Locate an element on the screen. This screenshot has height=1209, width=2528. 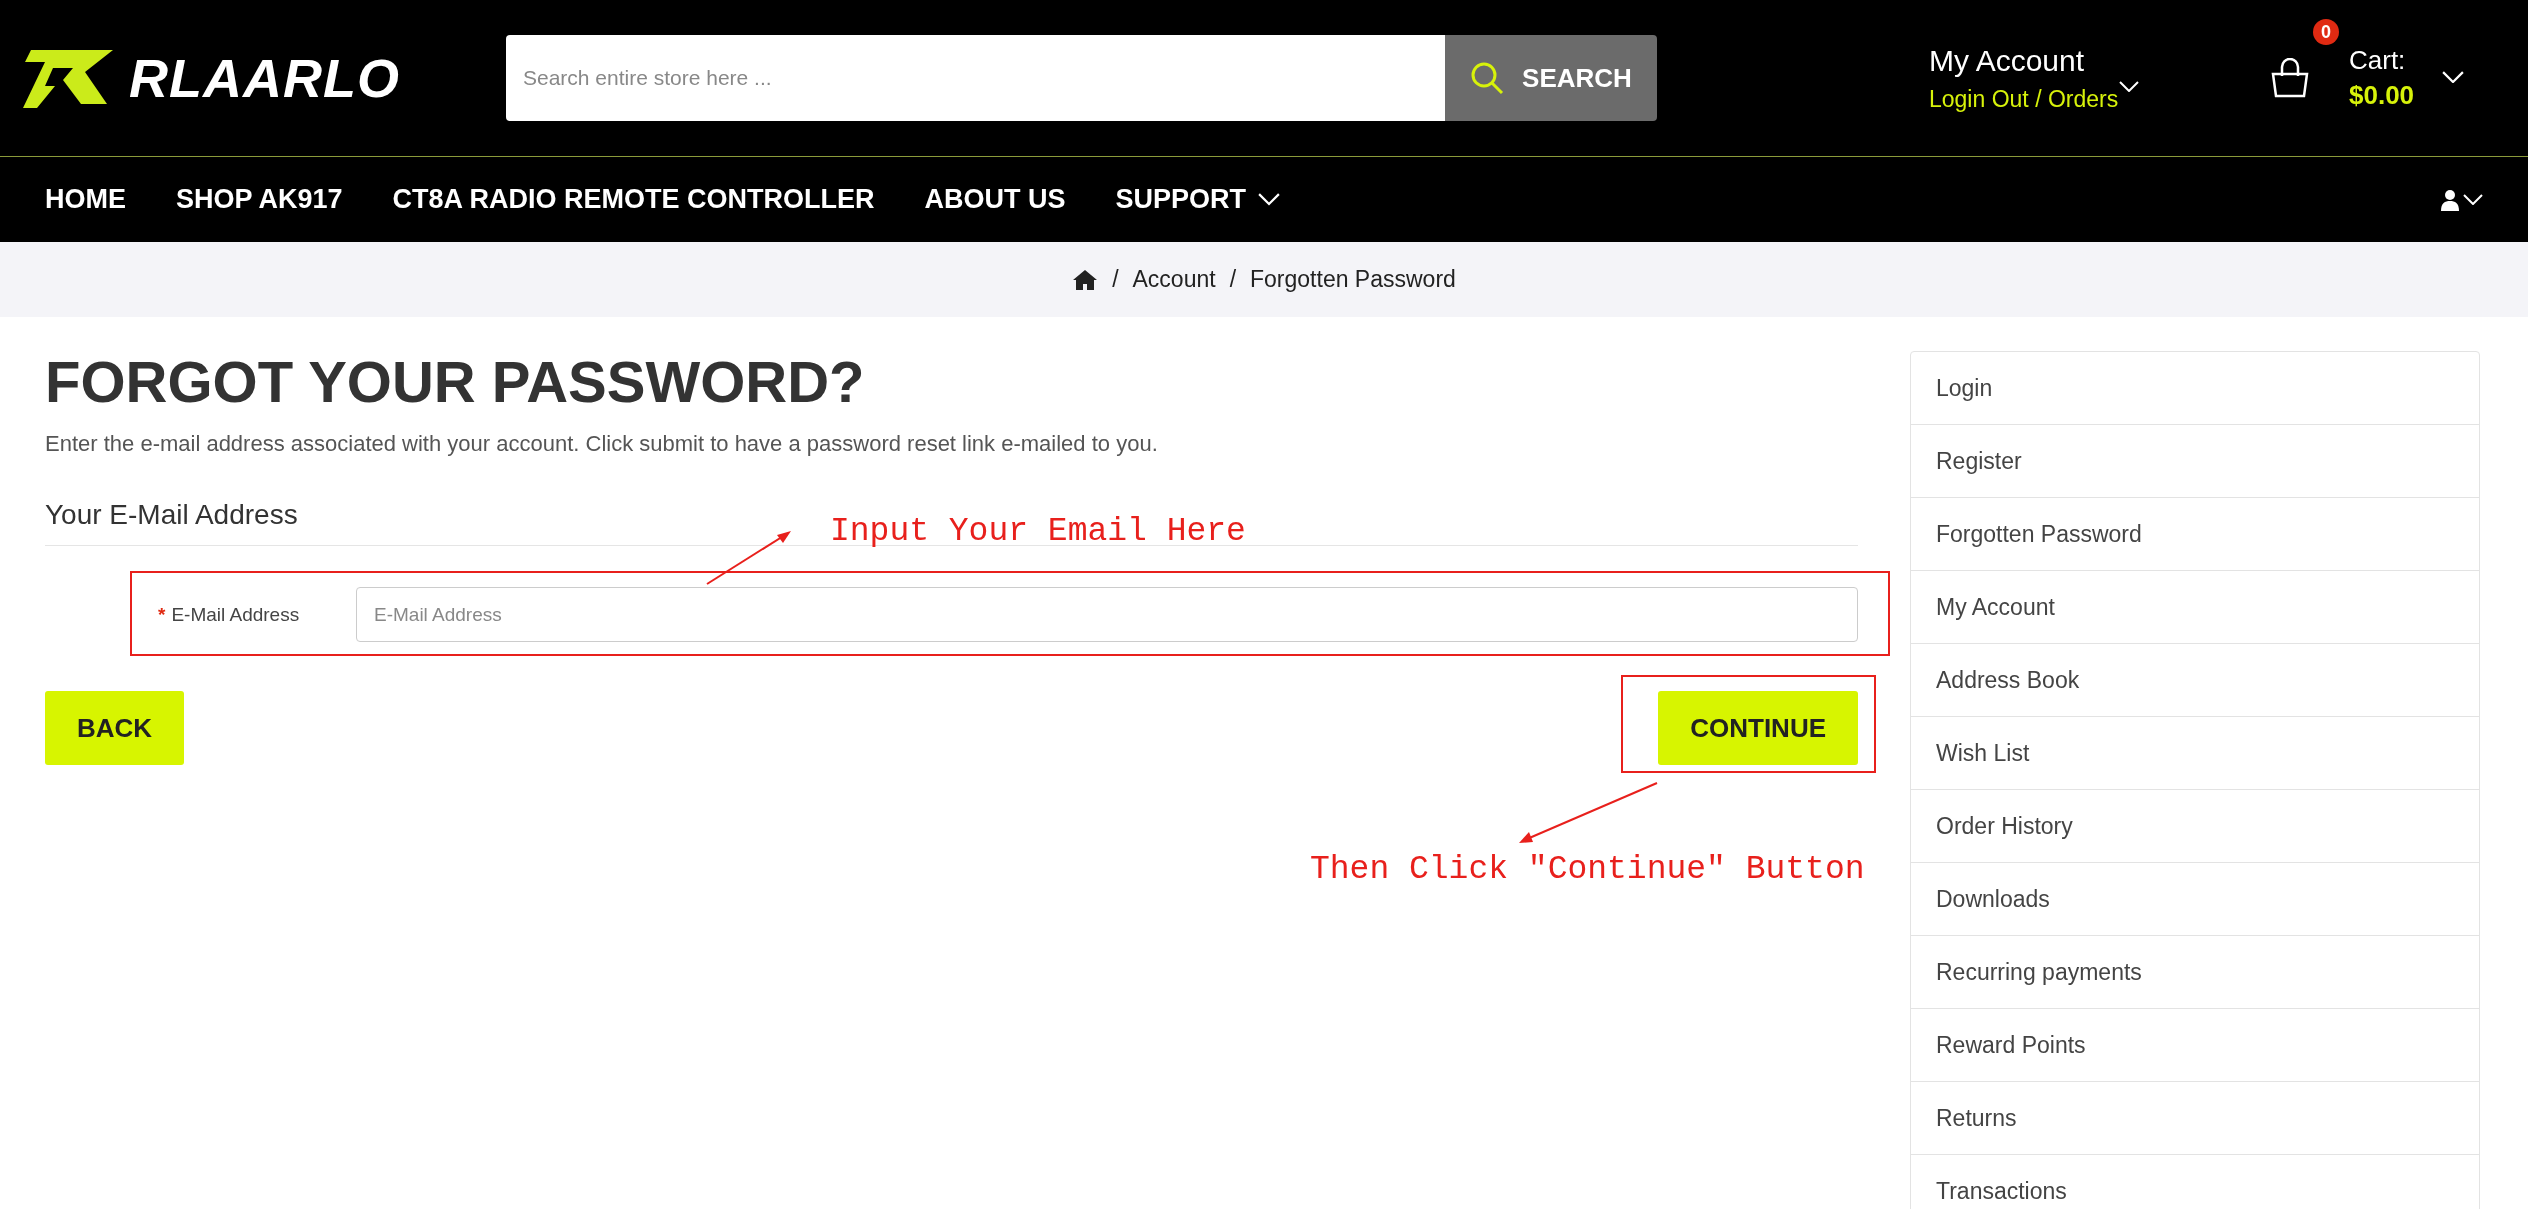
breadcrumb-link: Forgotten Password is located at coordinates (1353, 279).